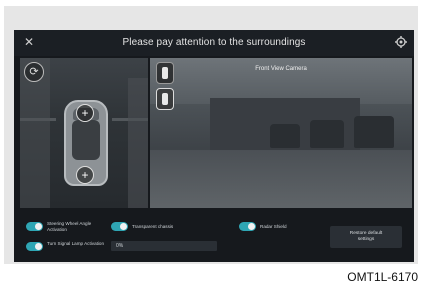  Describe the element at coordinates (85, 175) in the screenshot. I see `zoom-rear-icon: +` at that location.